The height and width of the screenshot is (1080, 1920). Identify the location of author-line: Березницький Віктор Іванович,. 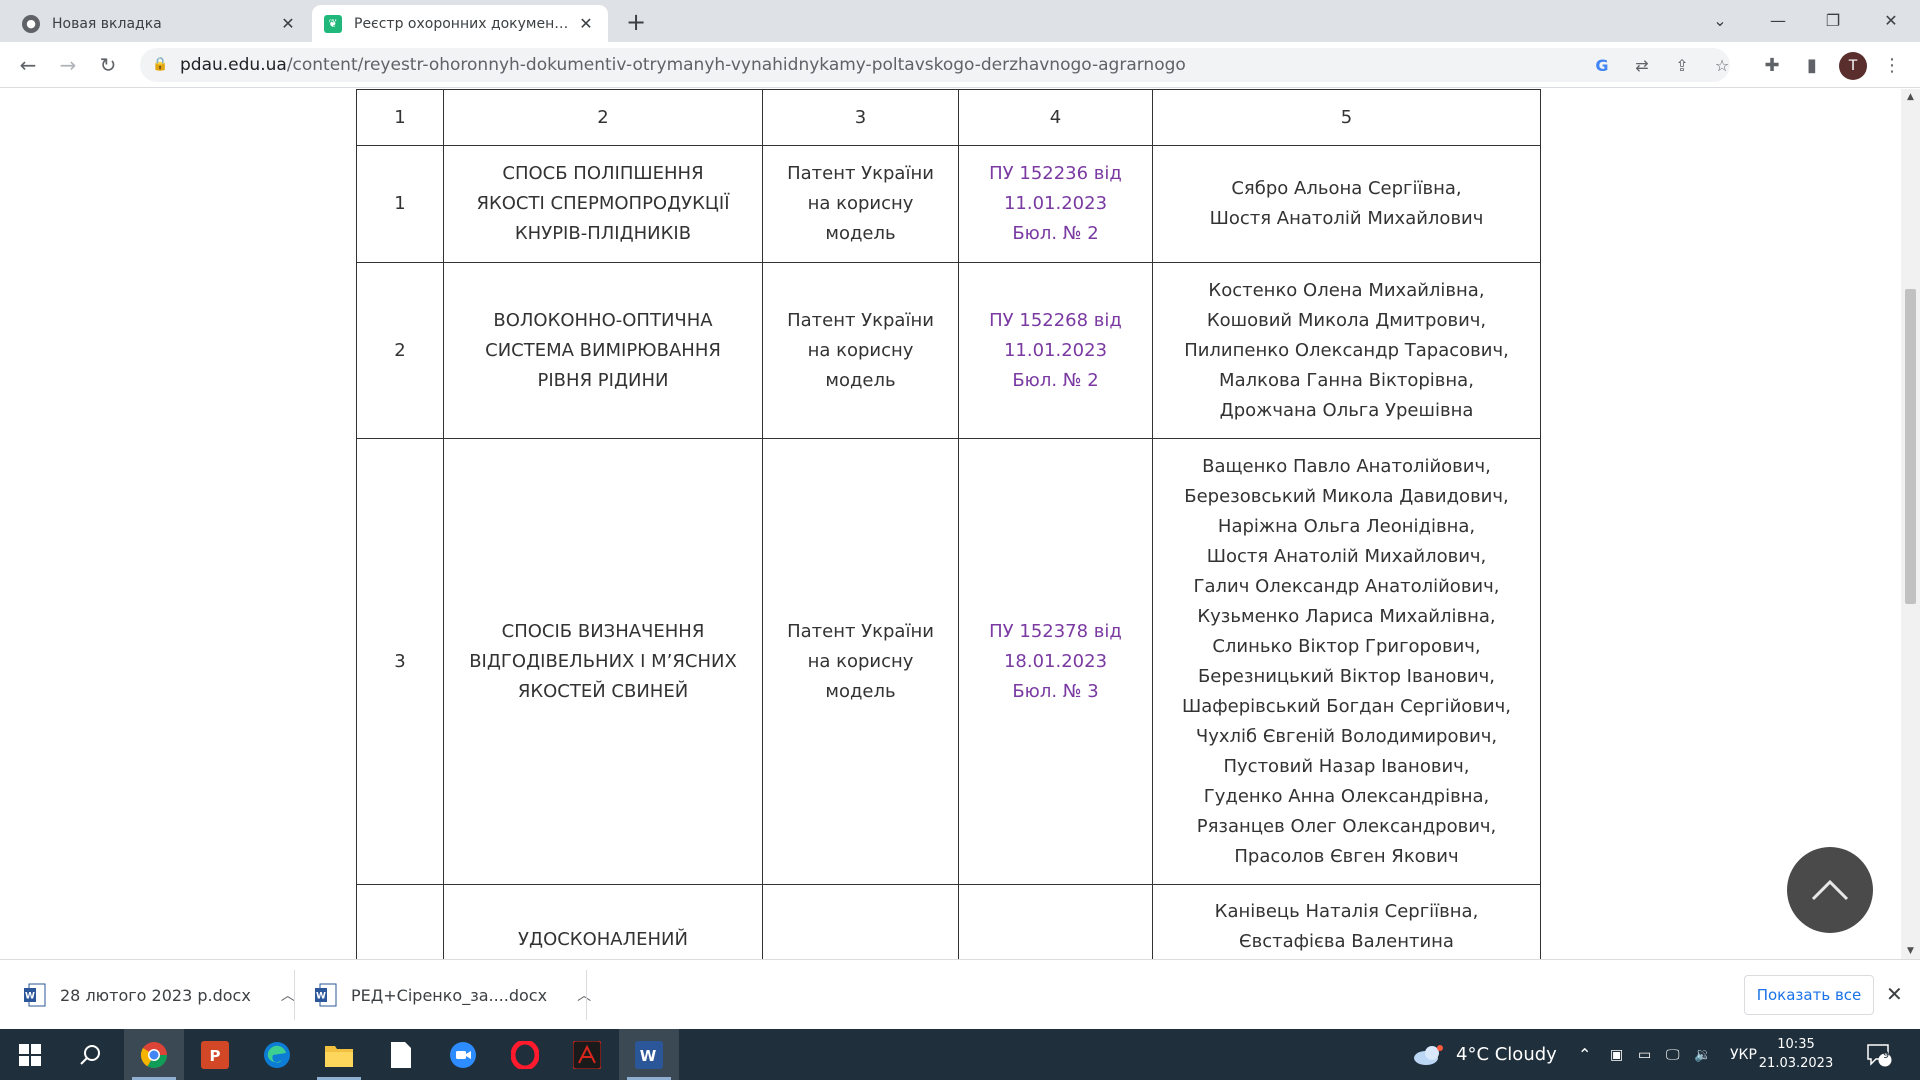
(1346, 676).